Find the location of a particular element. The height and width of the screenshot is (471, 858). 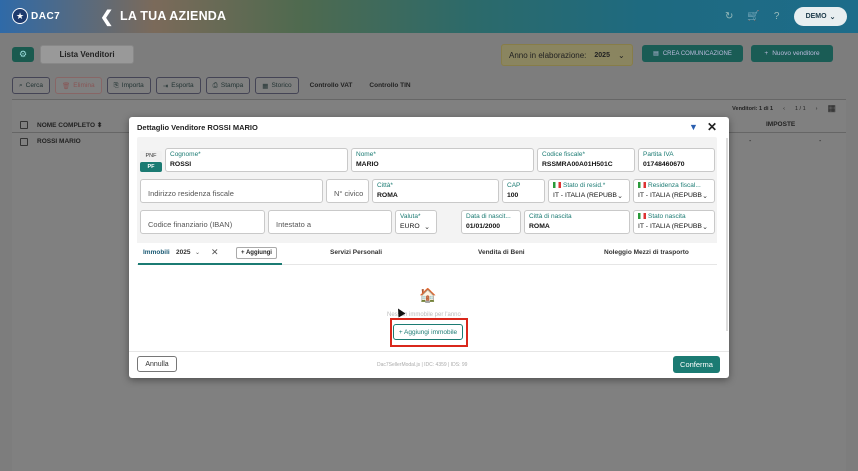

stato-residenza-value: IT - ITALIA (REPUBB is located at coordinates (585, 195).